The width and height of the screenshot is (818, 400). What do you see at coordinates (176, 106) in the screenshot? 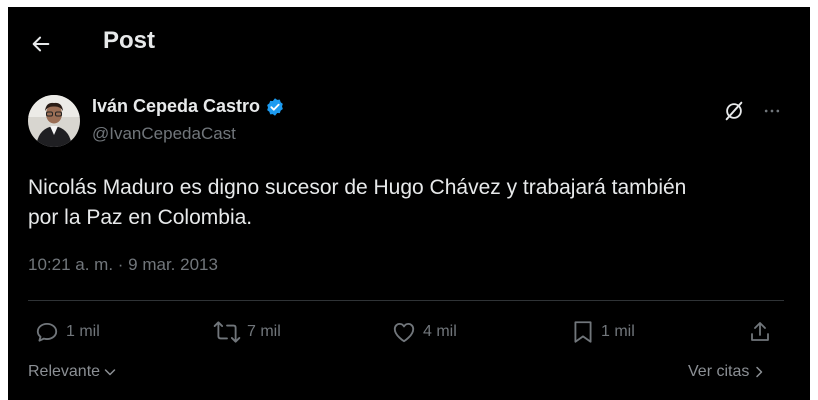
I see `author-name: Iván Cepeda Castro` at bounding box center [176, 106].